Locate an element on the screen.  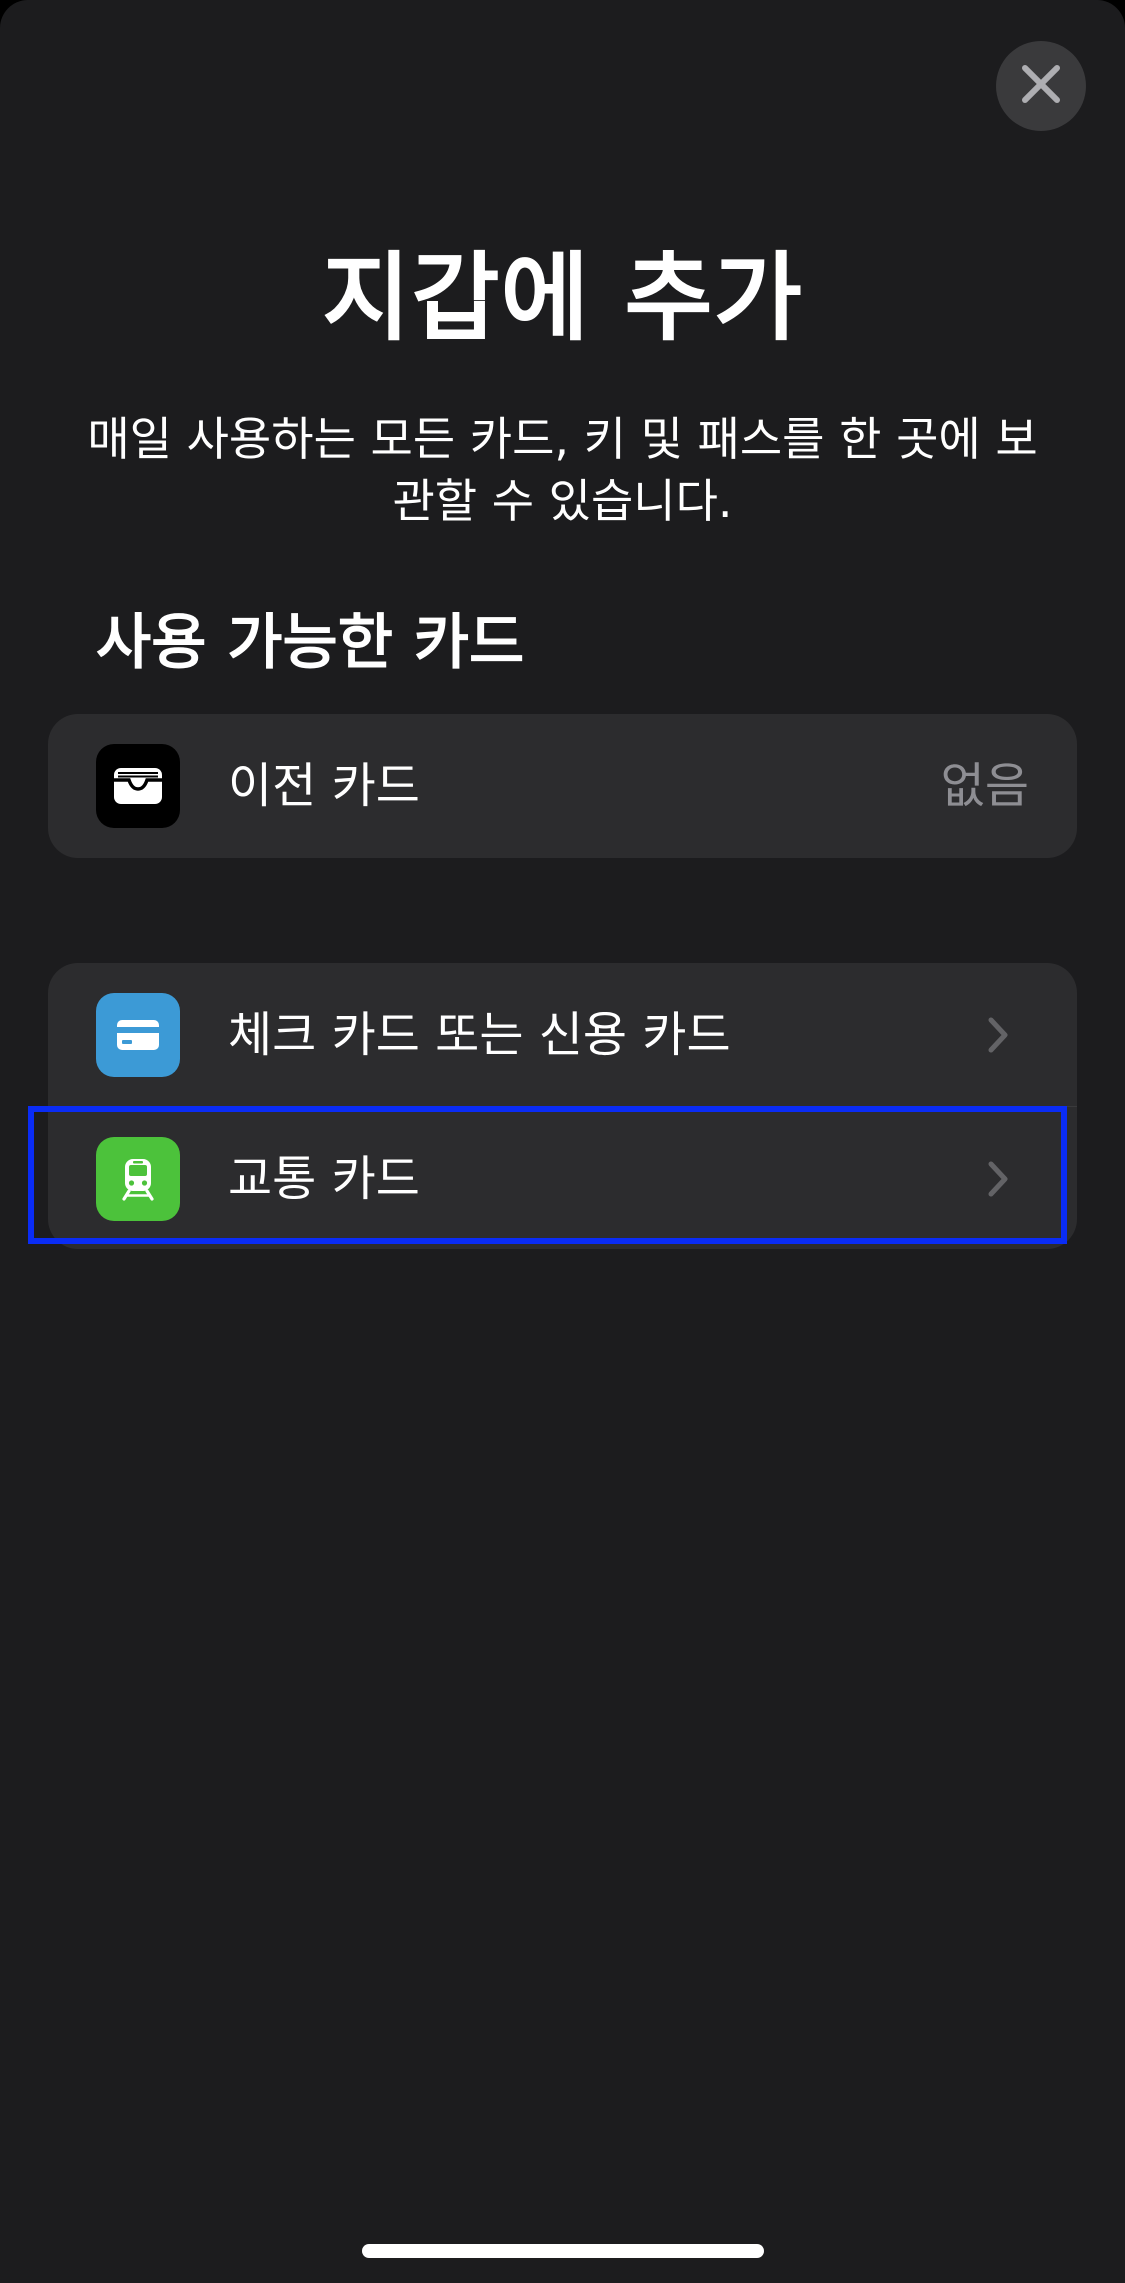
page-subtitle: 매일 사용하는 모든 카드, 키 및 패스를 한 곳에 보관할 수 있습니다. is located at coordinates (562, 470).